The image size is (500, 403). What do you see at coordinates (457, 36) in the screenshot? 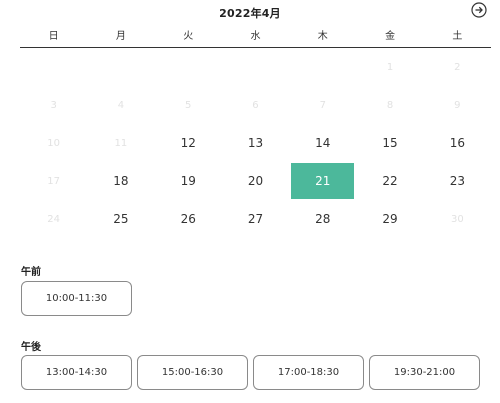
I see `weekday-label: 土` at bounding box center [457, 36].